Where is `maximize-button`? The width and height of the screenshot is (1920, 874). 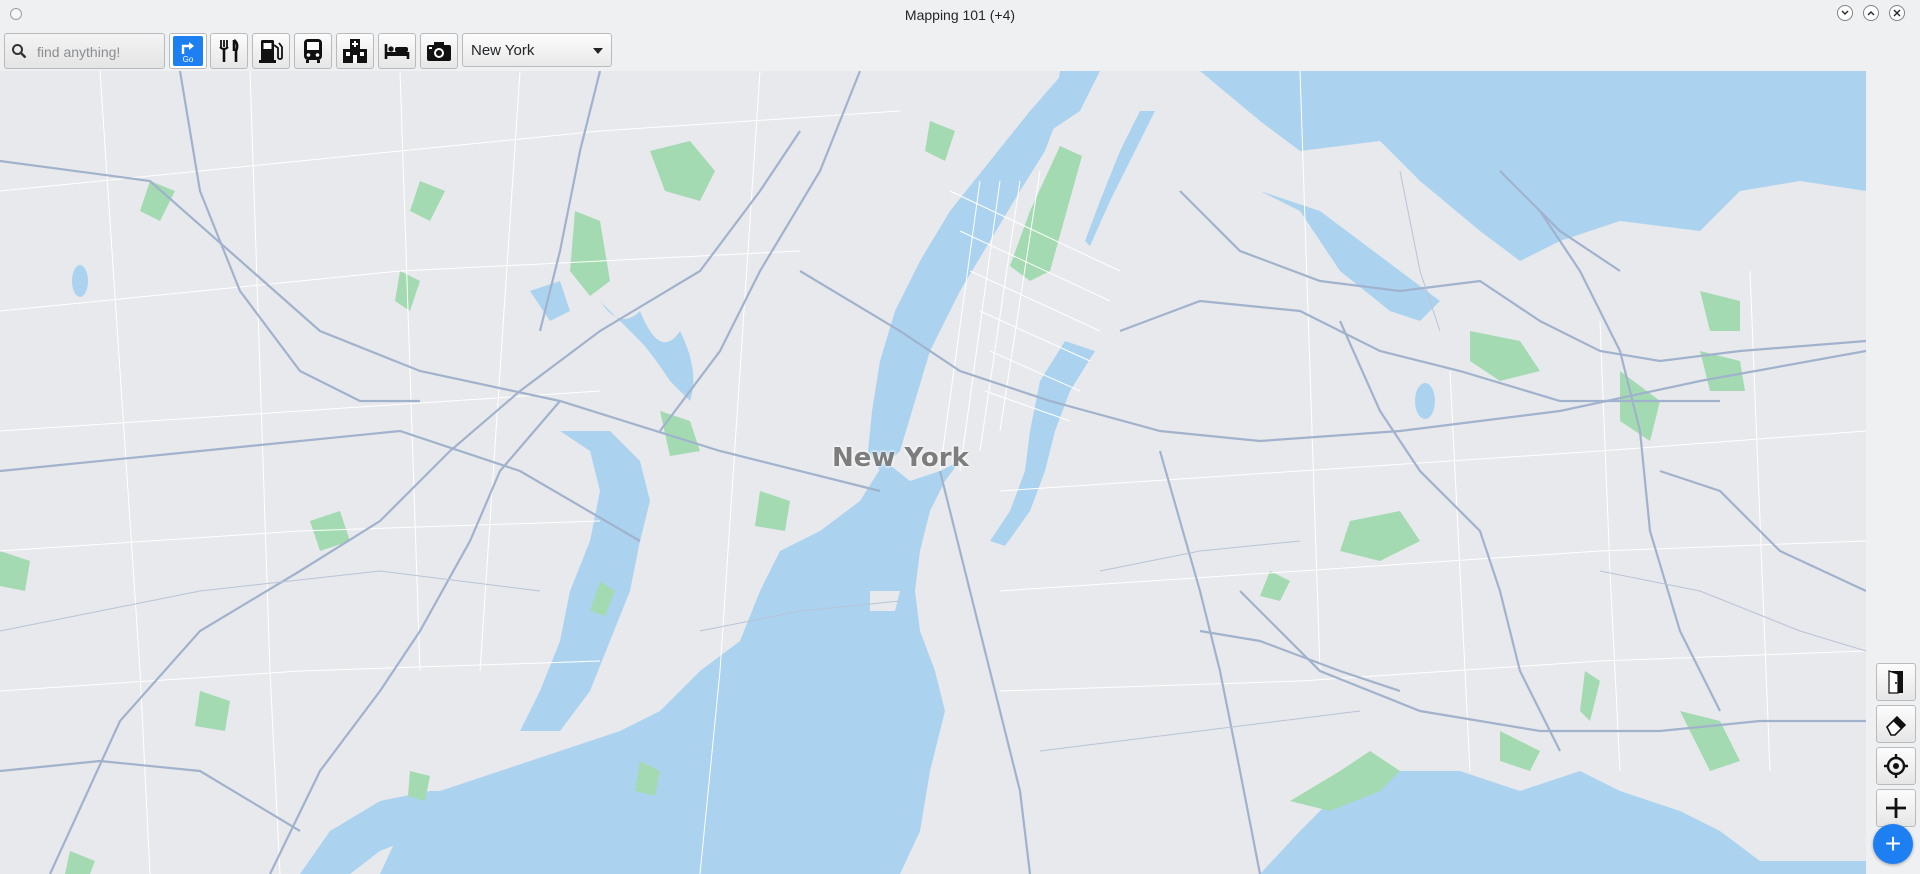 maximize-button is located at coordinates (1871, 13).